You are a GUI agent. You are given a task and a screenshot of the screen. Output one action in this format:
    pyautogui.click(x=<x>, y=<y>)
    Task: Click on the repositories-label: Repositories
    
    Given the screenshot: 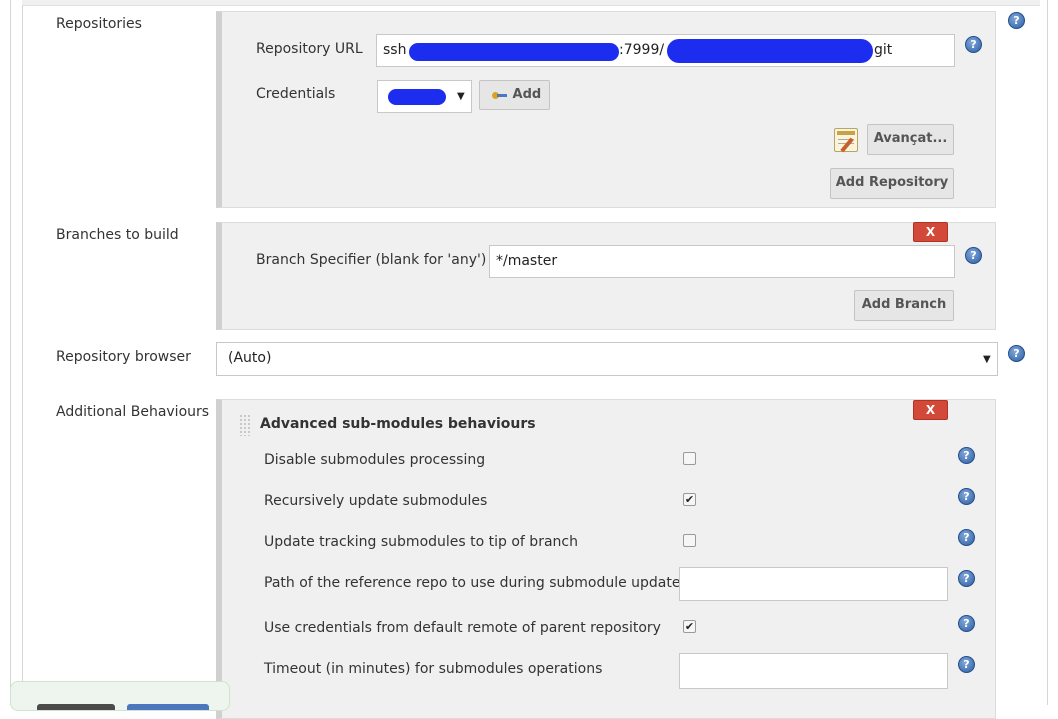 What is the action you would take?
    pyautogui.click(x=99, y=24)
    